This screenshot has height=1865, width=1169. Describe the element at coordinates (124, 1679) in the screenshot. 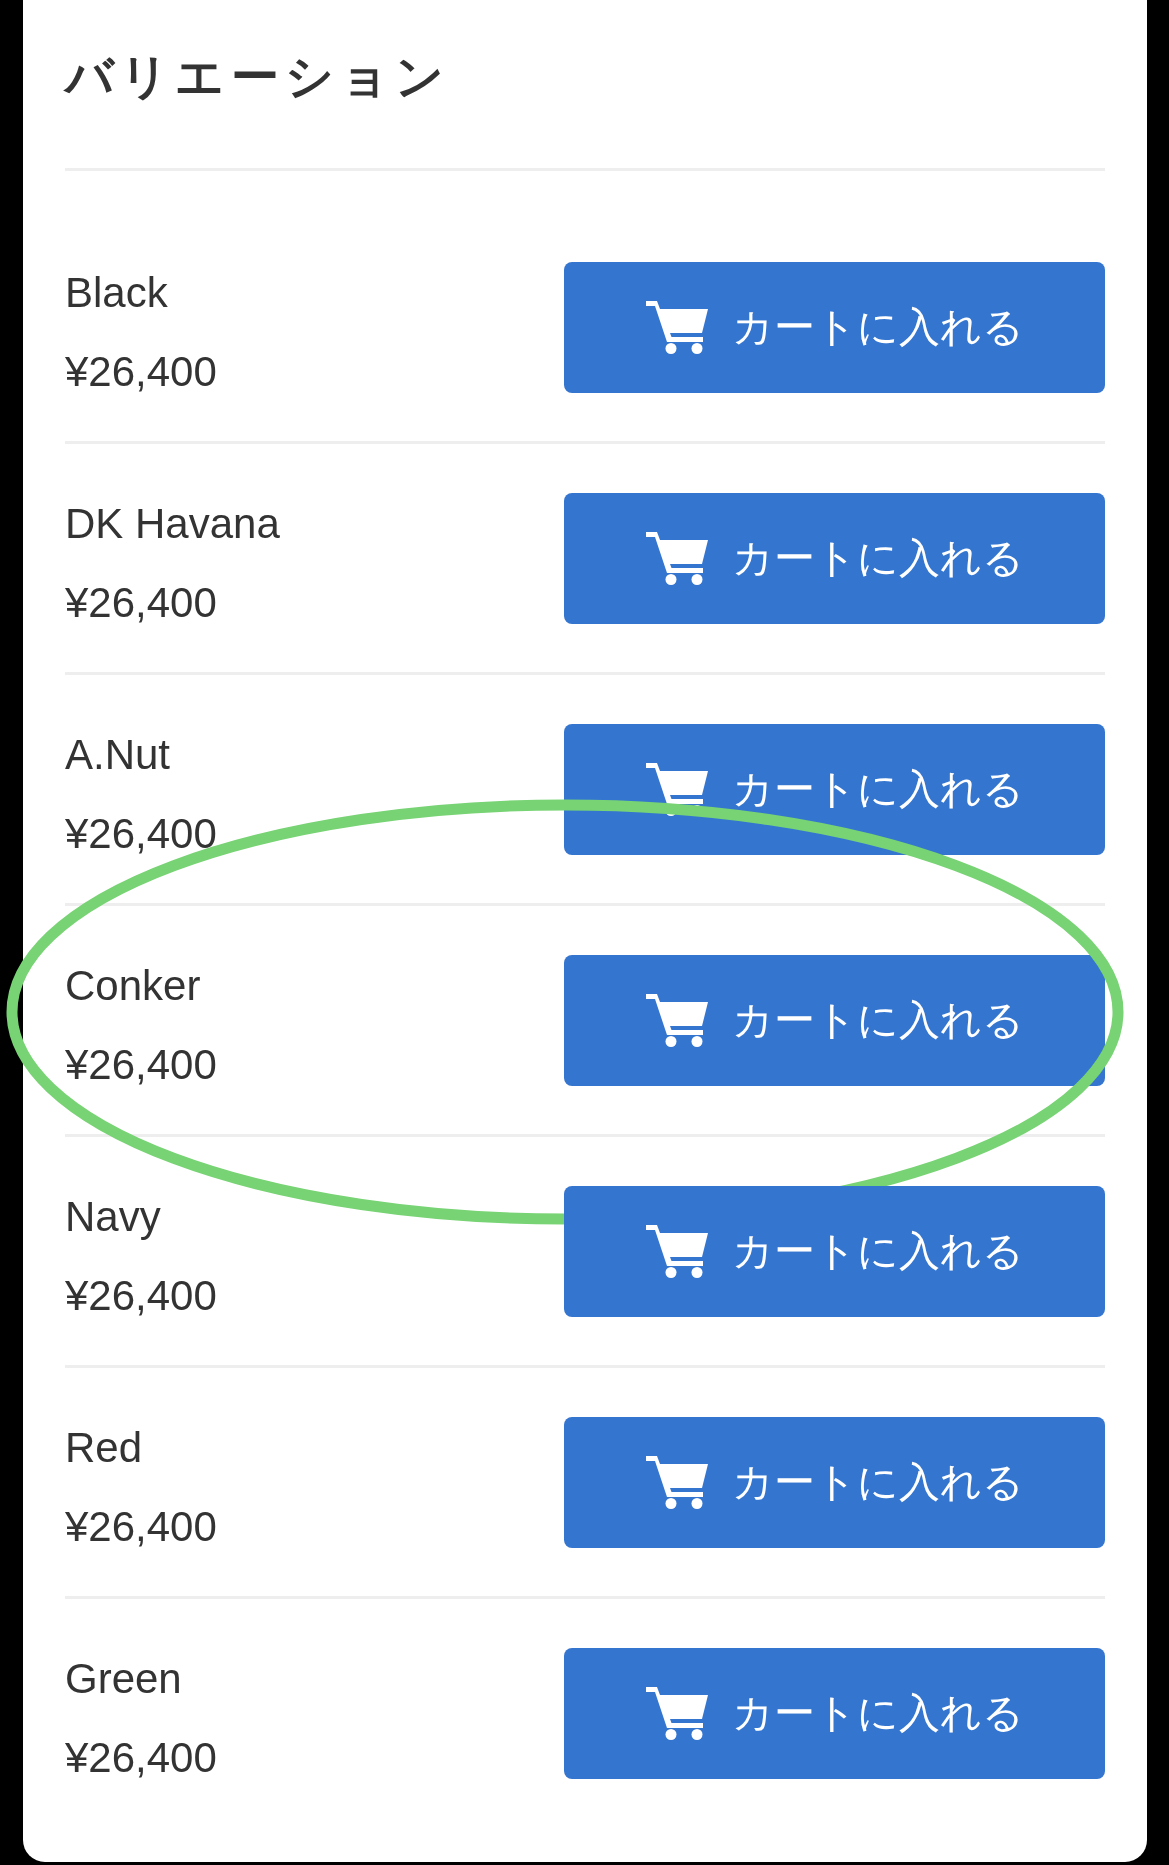

I see `variant-name: Green` at that location.